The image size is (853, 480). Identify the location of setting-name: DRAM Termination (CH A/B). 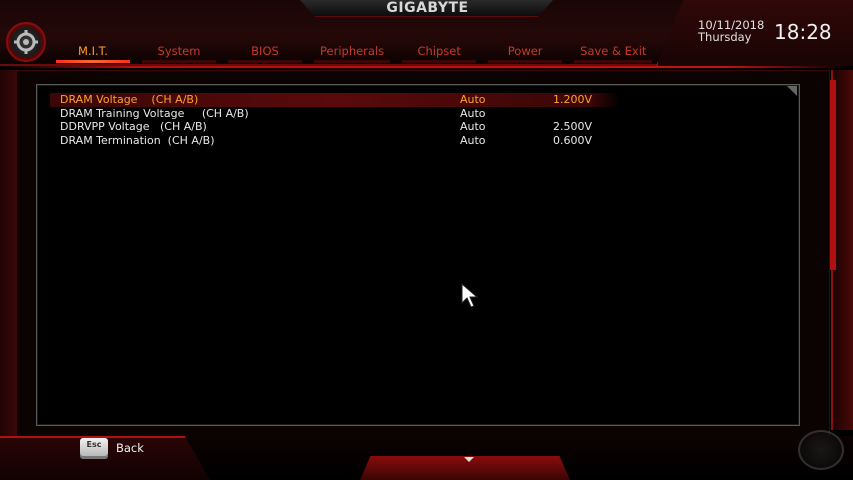
(137, 140).